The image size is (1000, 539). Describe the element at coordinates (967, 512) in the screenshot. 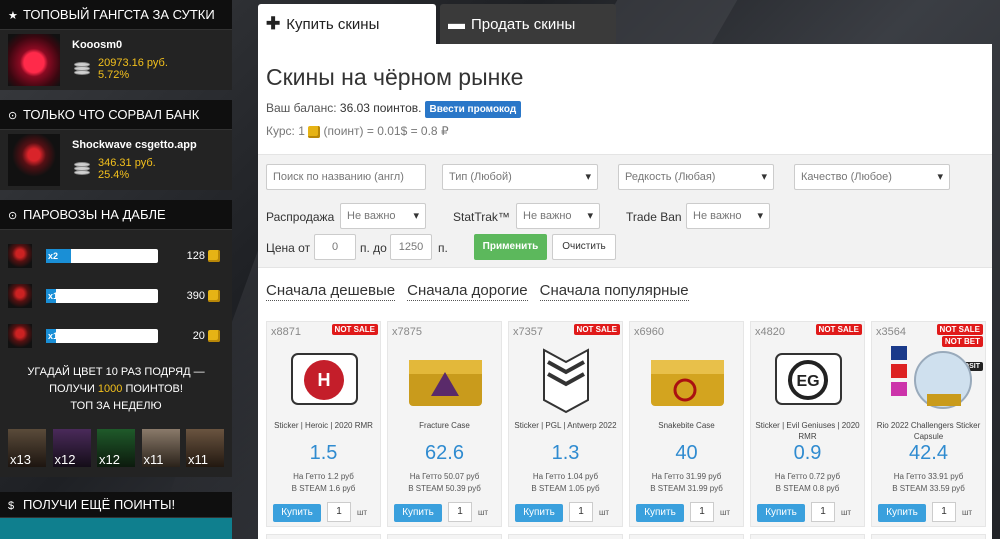

I see `quantity-unit: шт` at that location.